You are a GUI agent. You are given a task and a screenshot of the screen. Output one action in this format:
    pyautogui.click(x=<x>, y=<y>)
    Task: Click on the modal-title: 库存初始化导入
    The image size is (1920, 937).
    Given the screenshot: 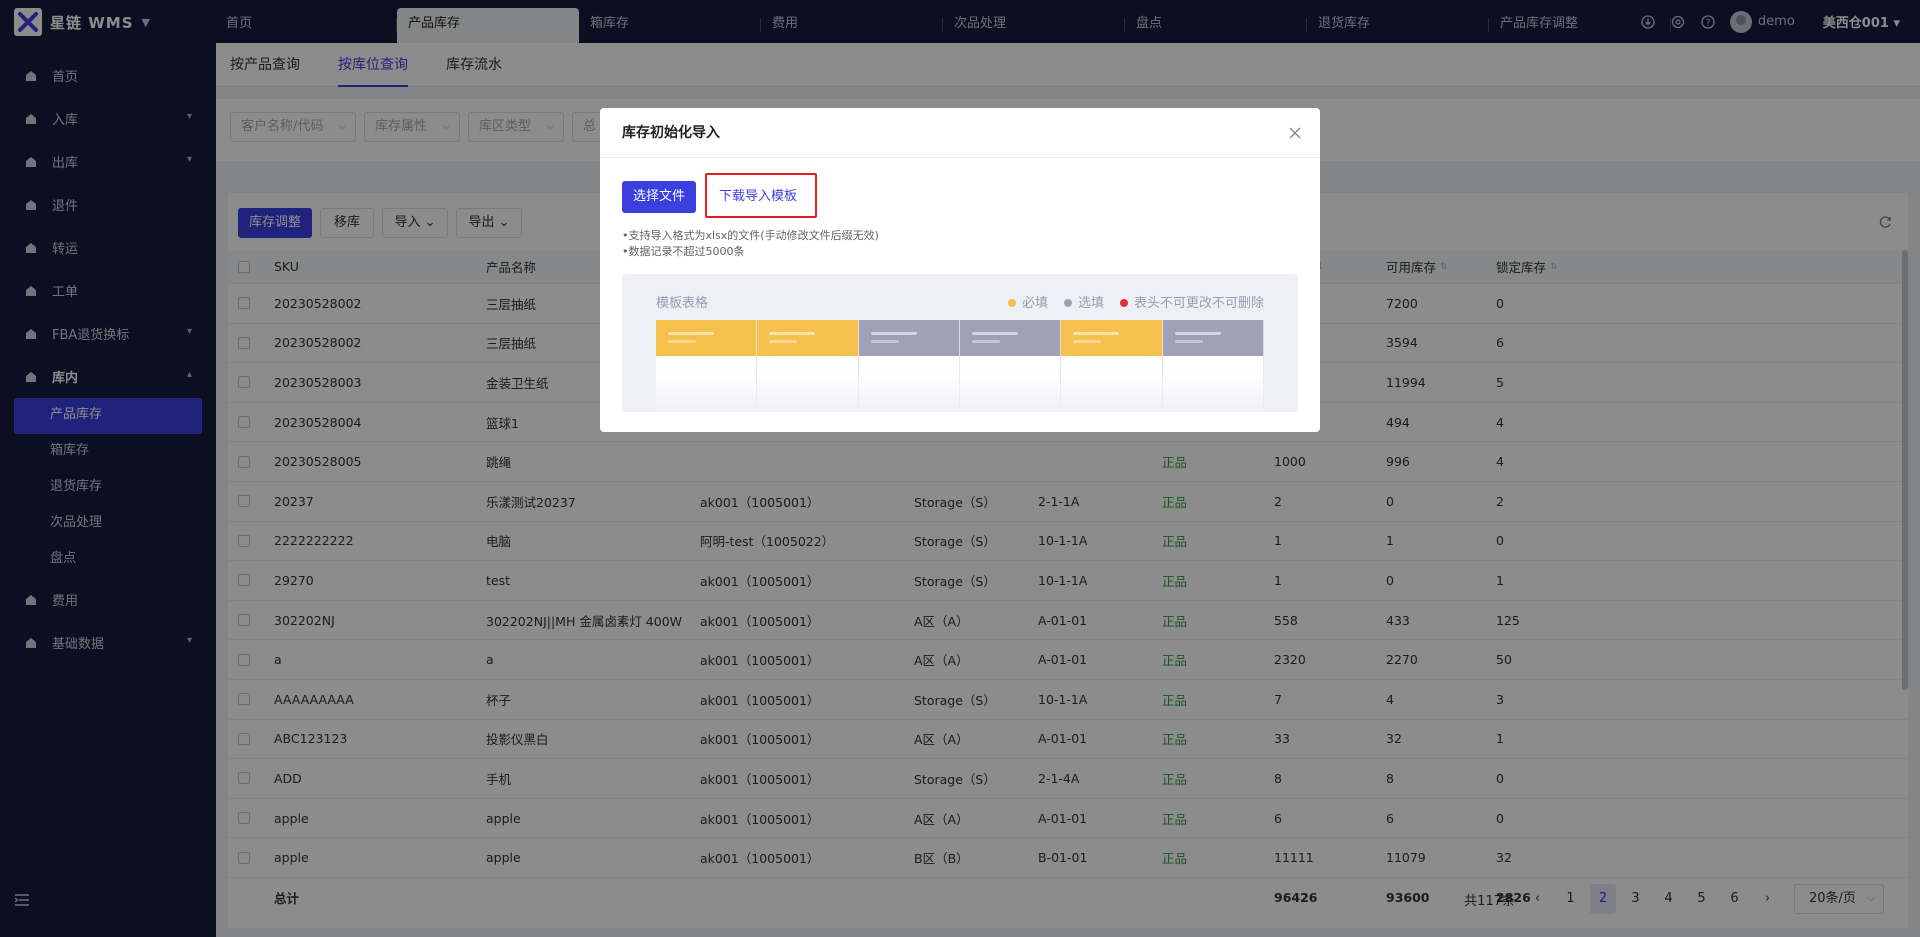 What is the action you would take?
    pyautogui.click(x=671, y=133)
    